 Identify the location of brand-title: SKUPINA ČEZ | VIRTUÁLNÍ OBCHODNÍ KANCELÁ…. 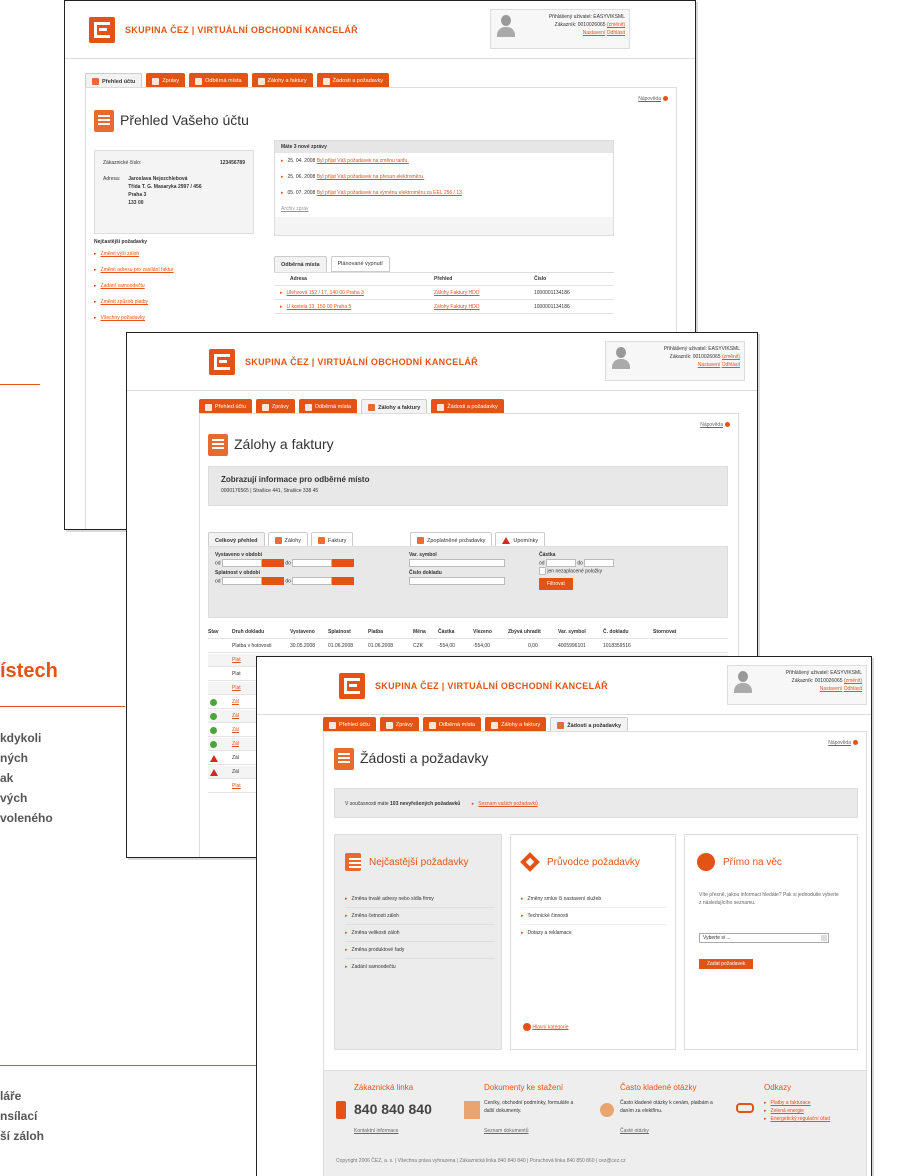
(361, 362).